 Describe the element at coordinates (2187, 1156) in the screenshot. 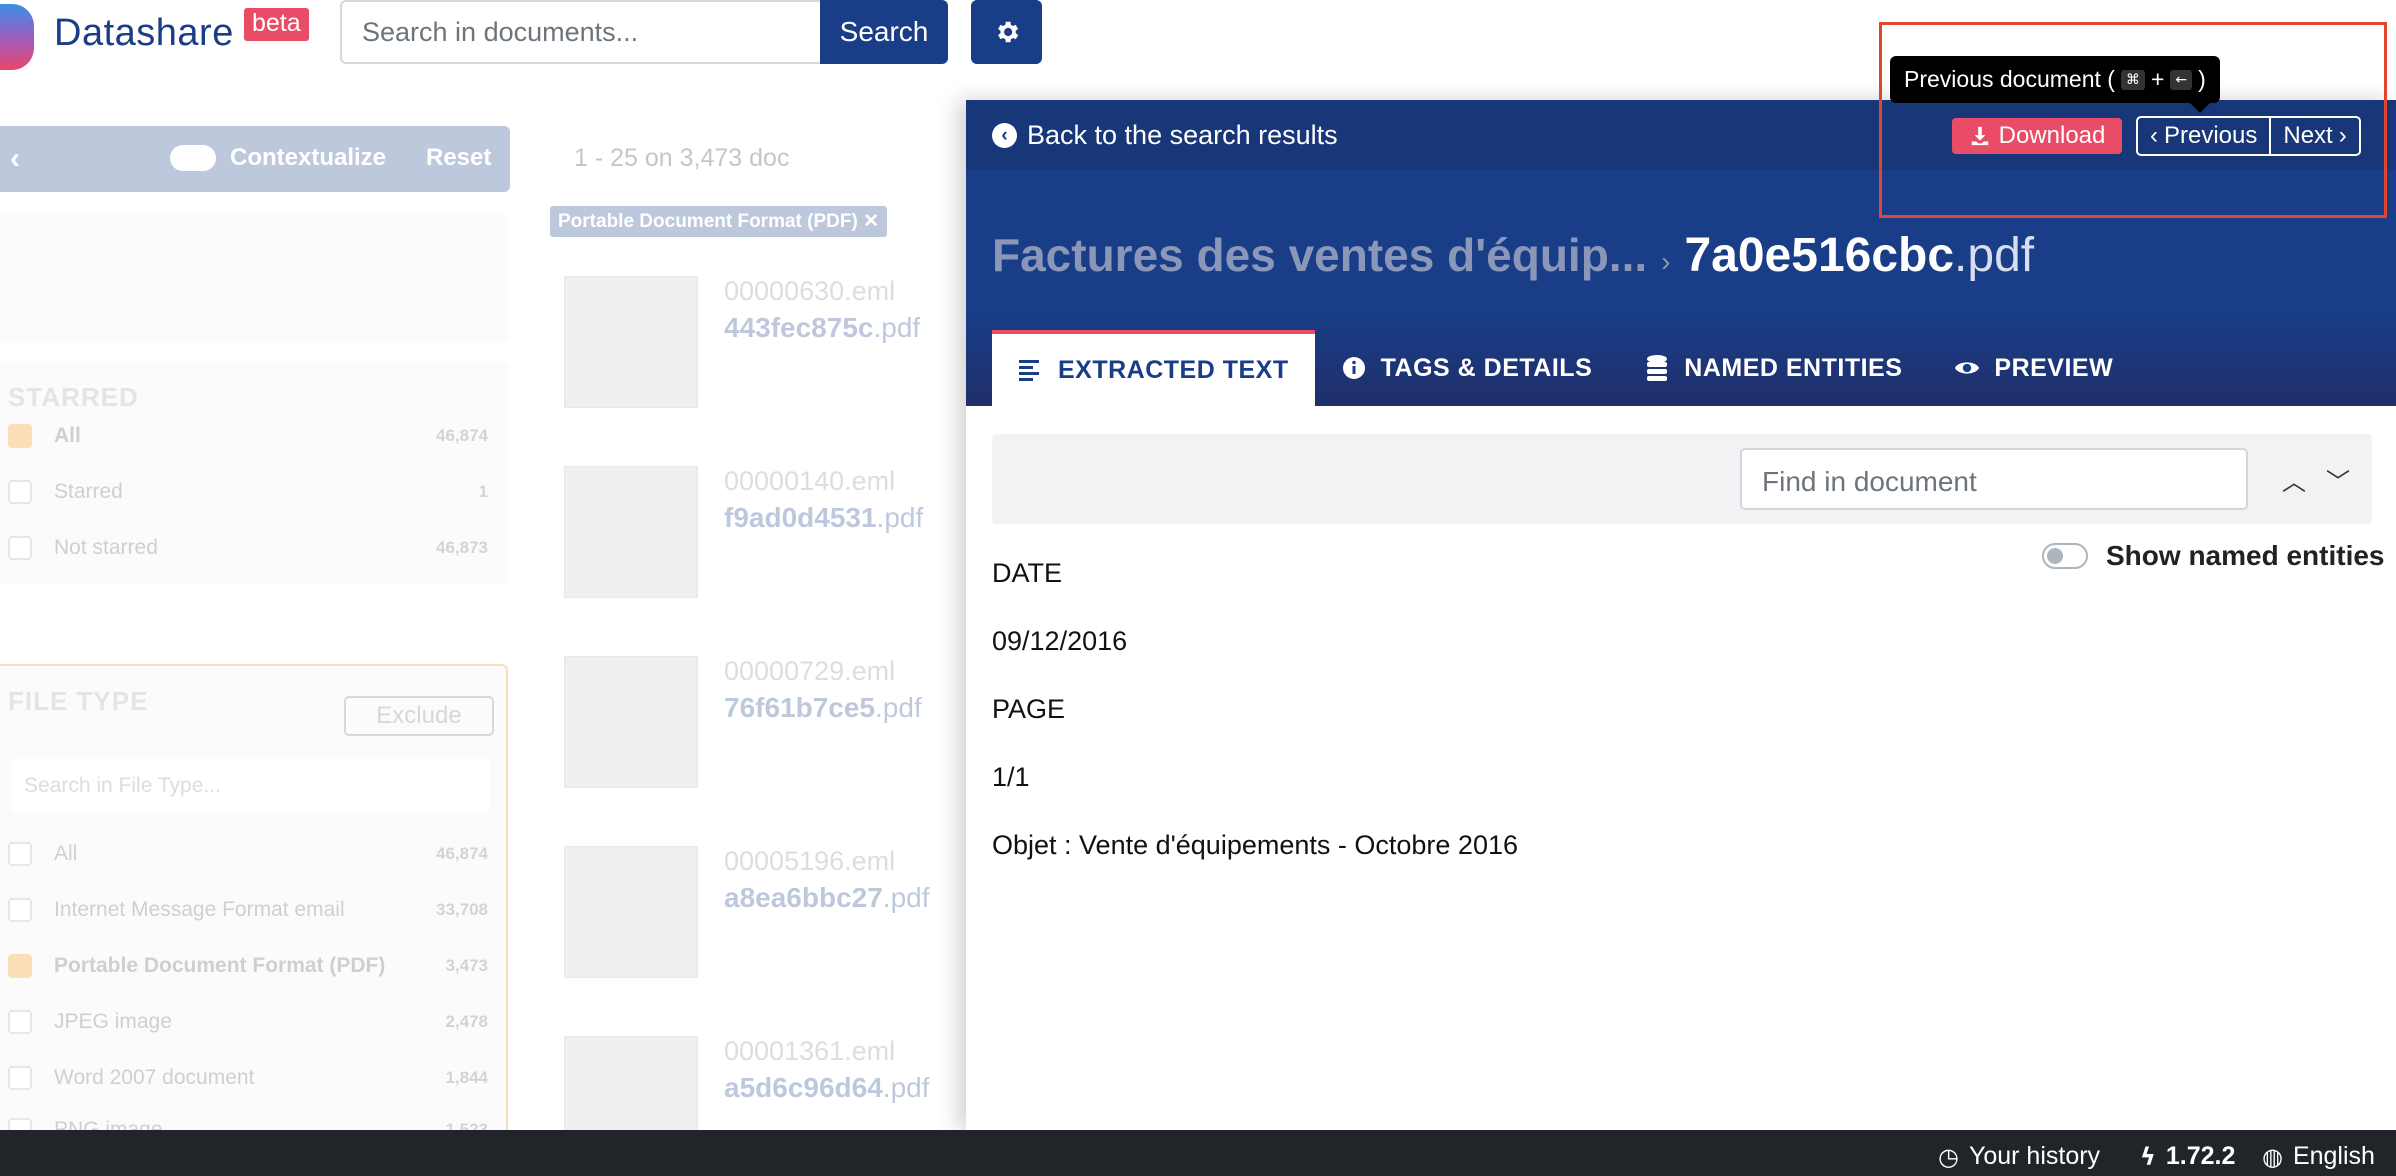

I see `version-info: ϟ 1.72.2` at that location.